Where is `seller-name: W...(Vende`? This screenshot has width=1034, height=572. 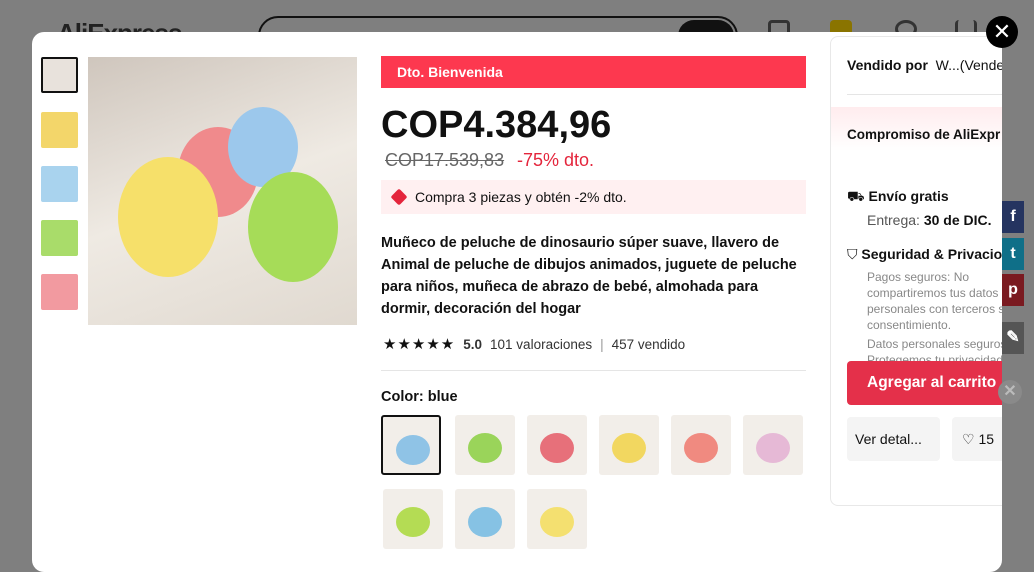 seller-name: W...(Vende is located at coordinates (969, 65).